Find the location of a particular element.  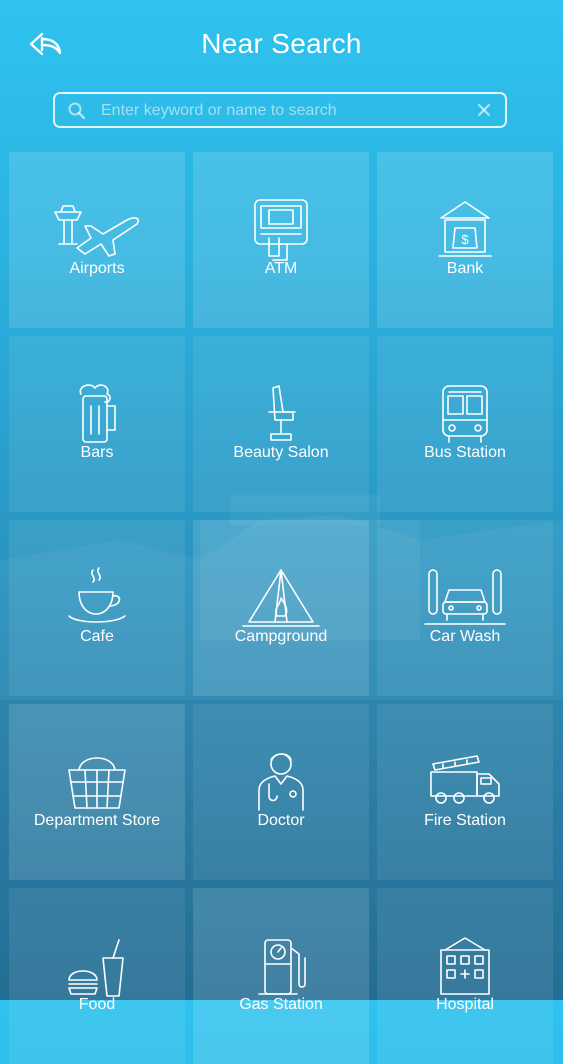

category-tile-beauty-salon: Beauty Salon is located at coordinates (281, 424).